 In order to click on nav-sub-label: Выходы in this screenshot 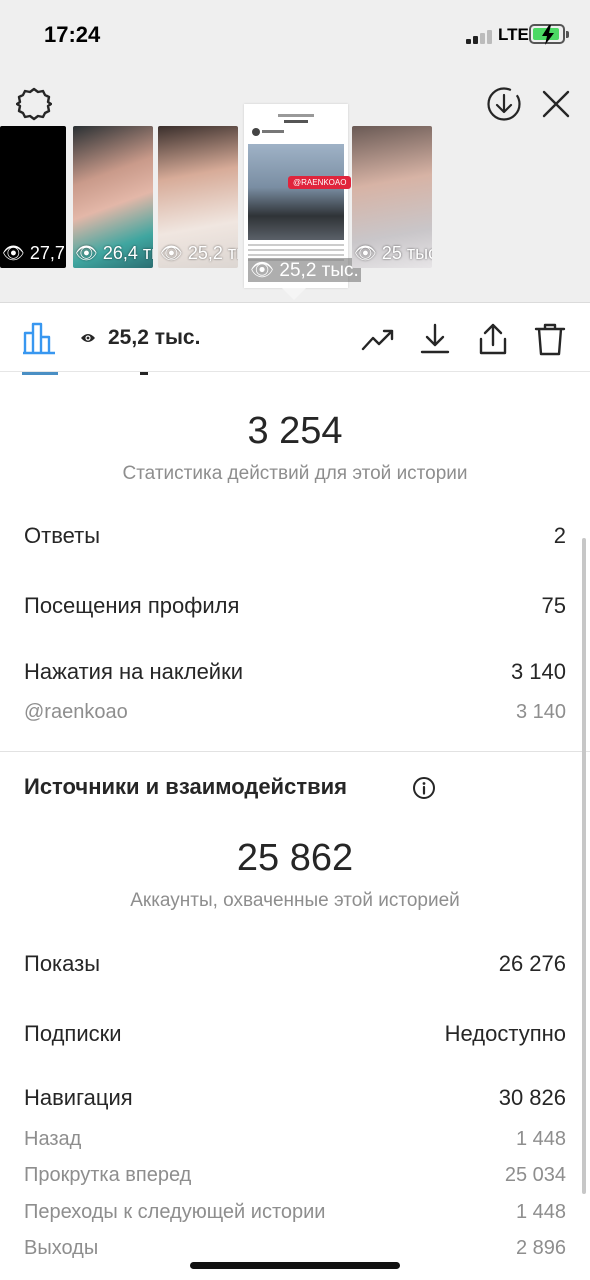, I will do `click(61, 1248)`.